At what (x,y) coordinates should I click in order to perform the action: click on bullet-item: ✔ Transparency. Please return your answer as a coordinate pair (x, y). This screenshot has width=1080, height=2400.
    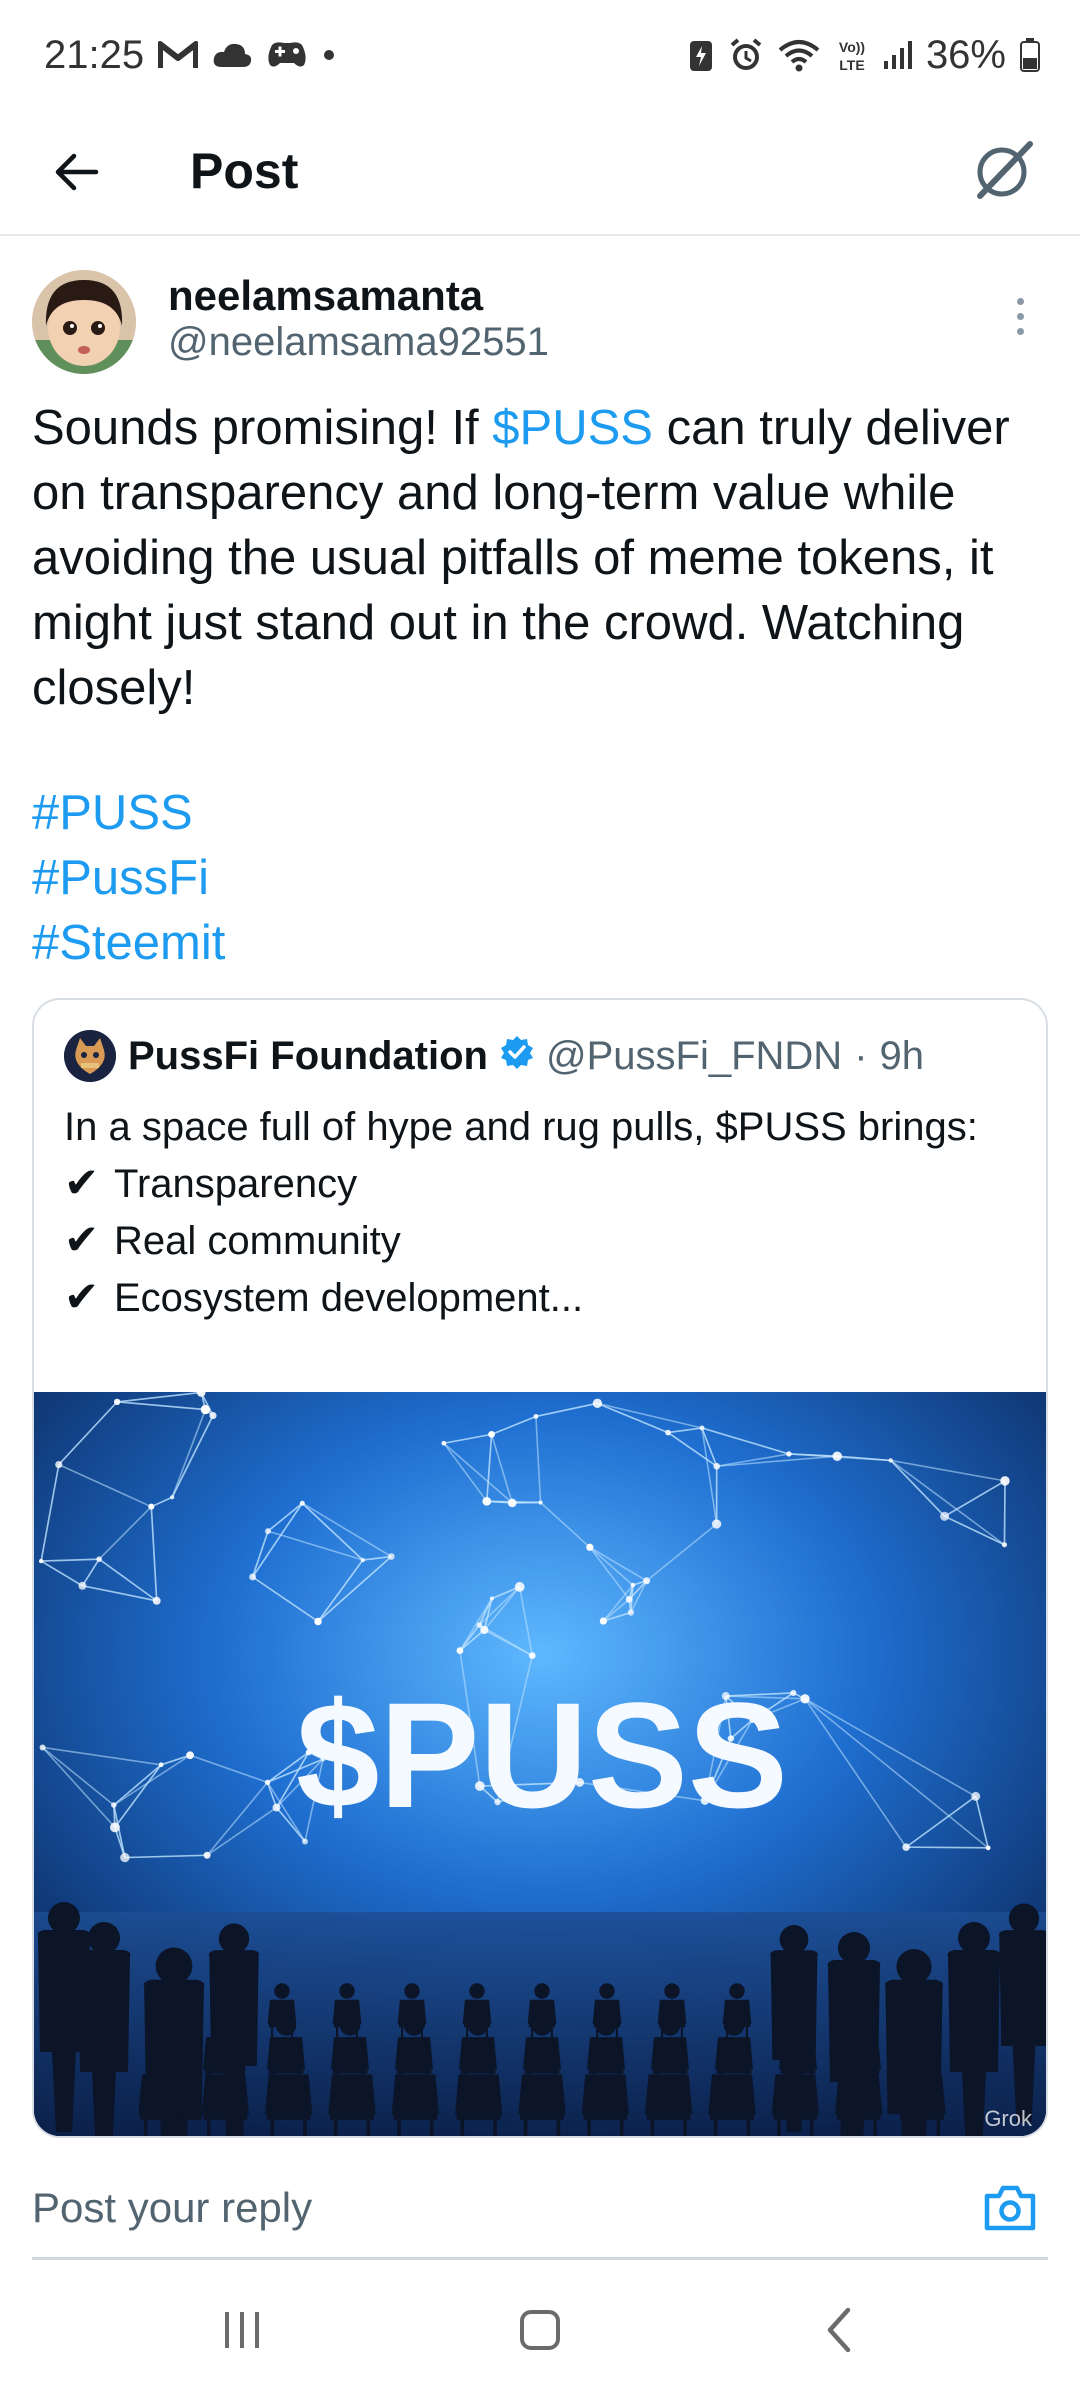
    Looking at the image, I should click on (544, 1183).